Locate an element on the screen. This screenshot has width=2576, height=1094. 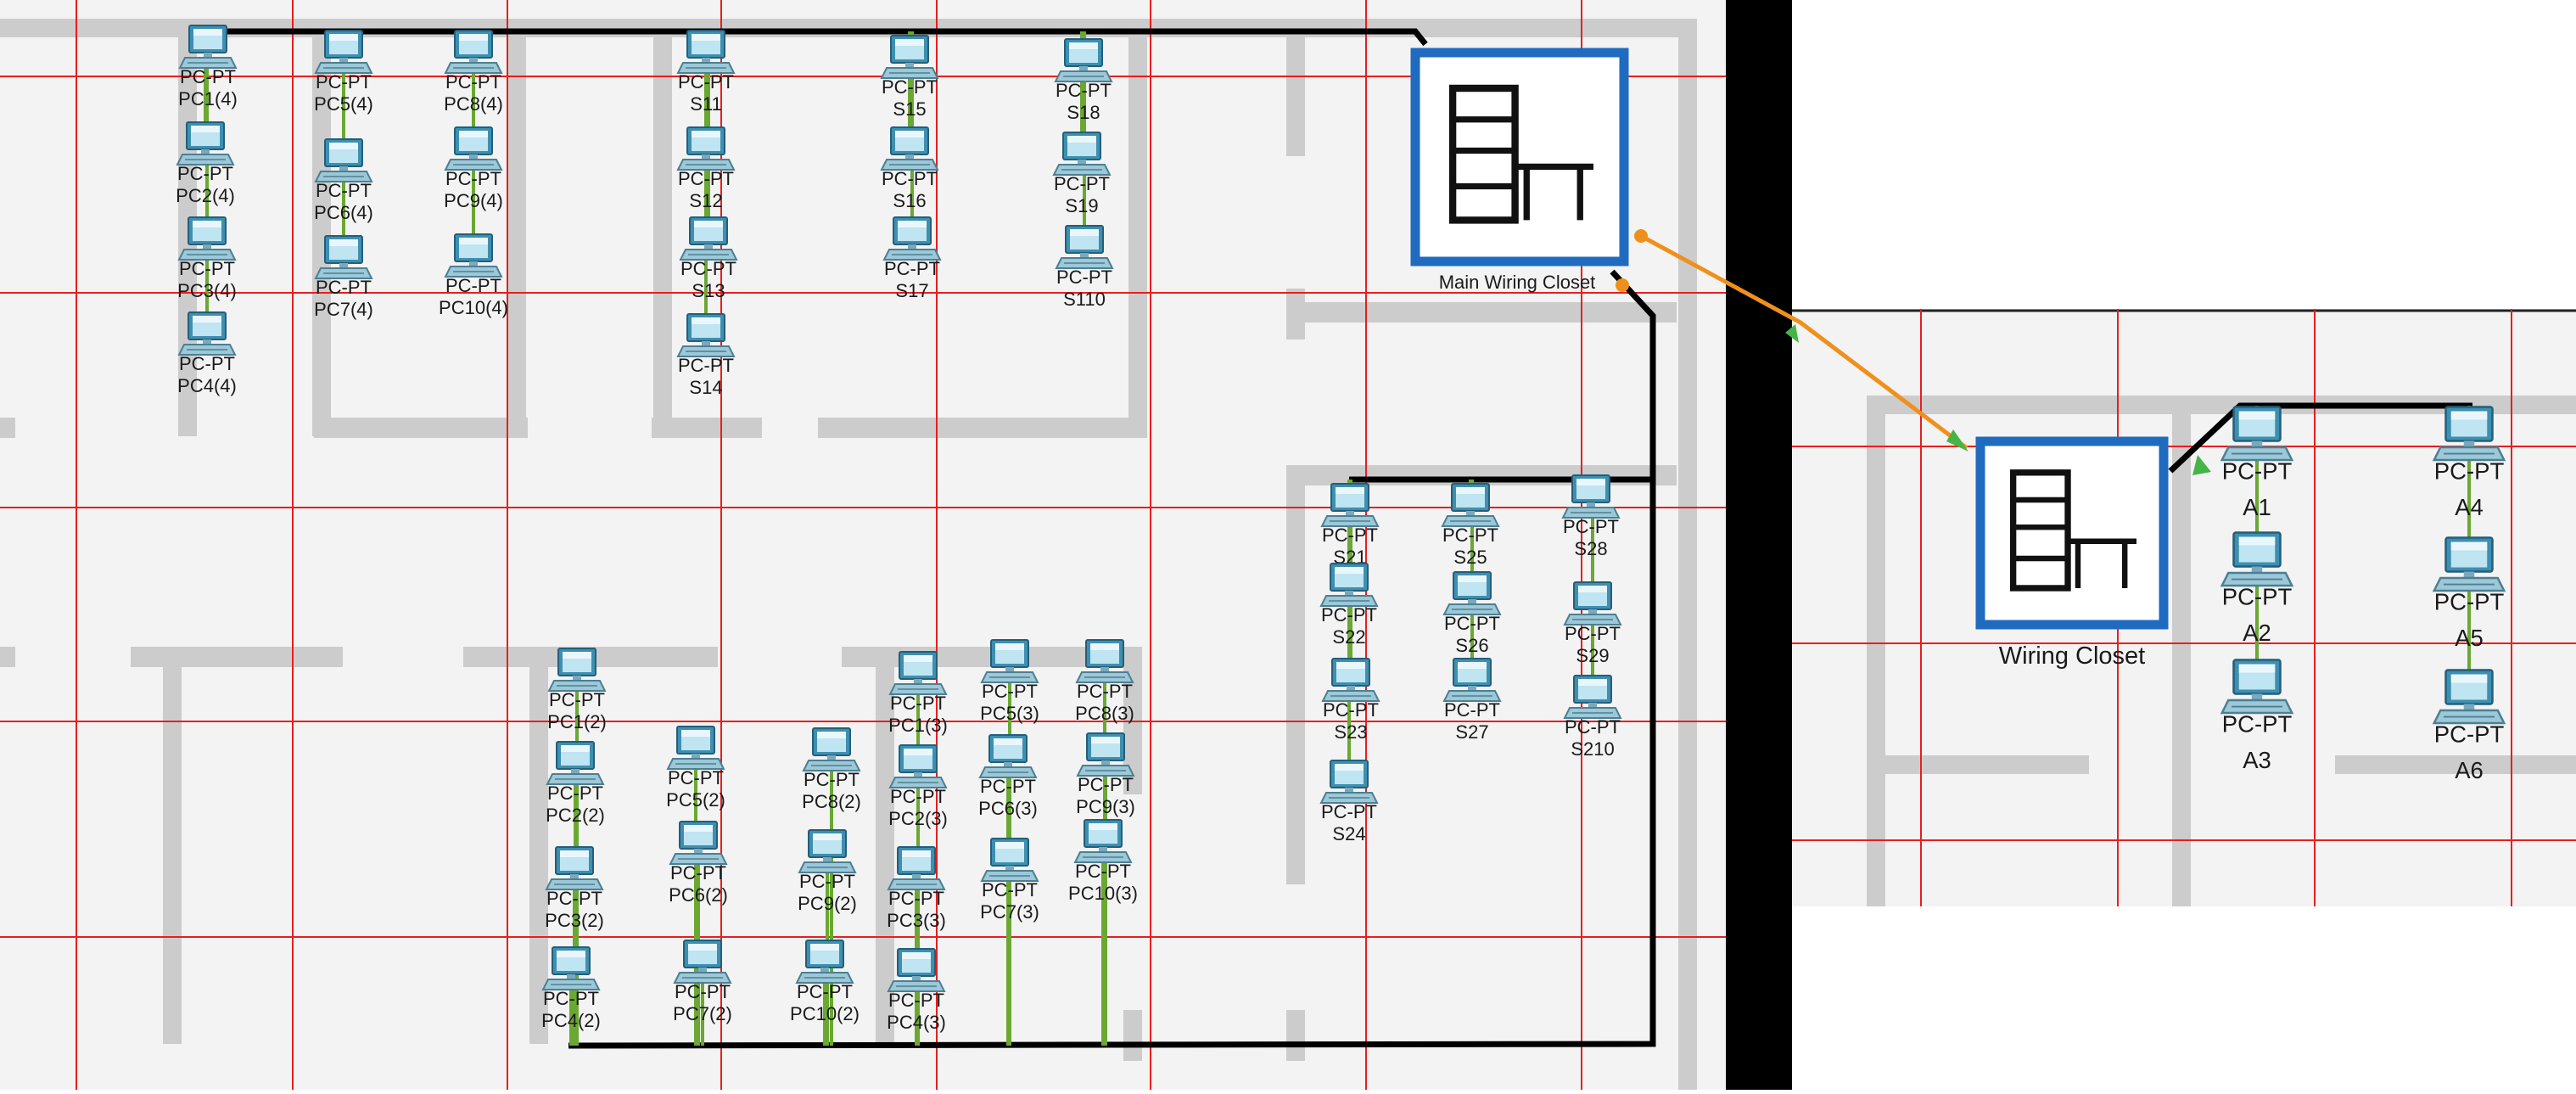
pc-name-label: S27 is located at coordinates (1471, 732).